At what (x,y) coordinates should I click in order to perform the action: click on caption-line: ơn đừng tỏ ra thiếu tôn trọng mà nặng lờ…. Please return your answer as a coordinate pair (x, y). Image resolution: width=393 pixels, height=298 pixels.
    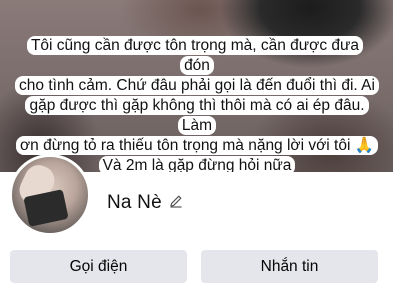
    Looking at the image, I should click on (197, 145).